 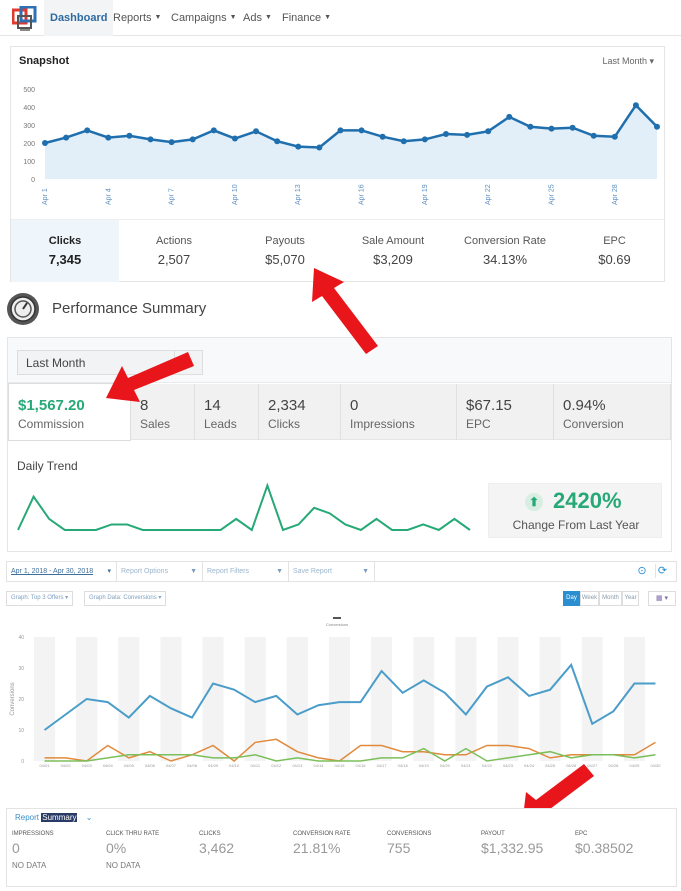 I want to click on x-tick-label: 04/29, so click(x=634, y=765).